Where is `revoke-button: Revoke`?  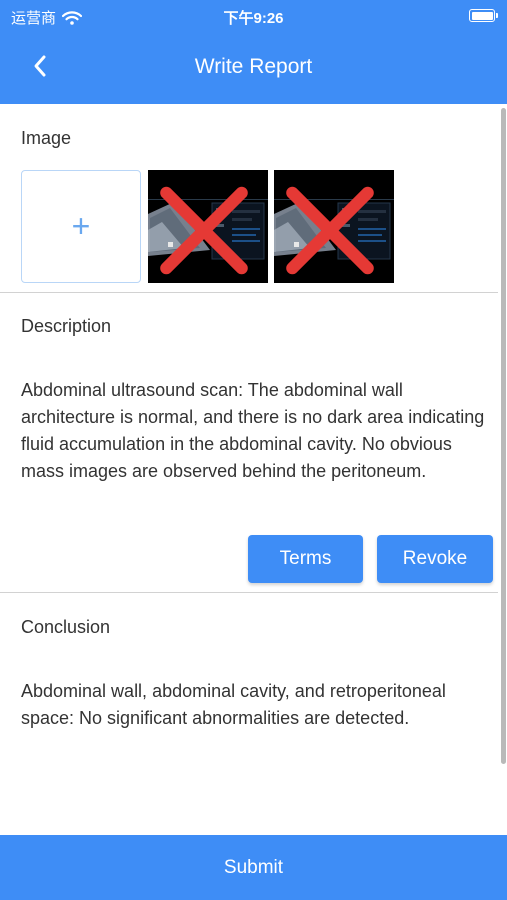
revoke-button: Revoke is located at coordinates (435, 559).